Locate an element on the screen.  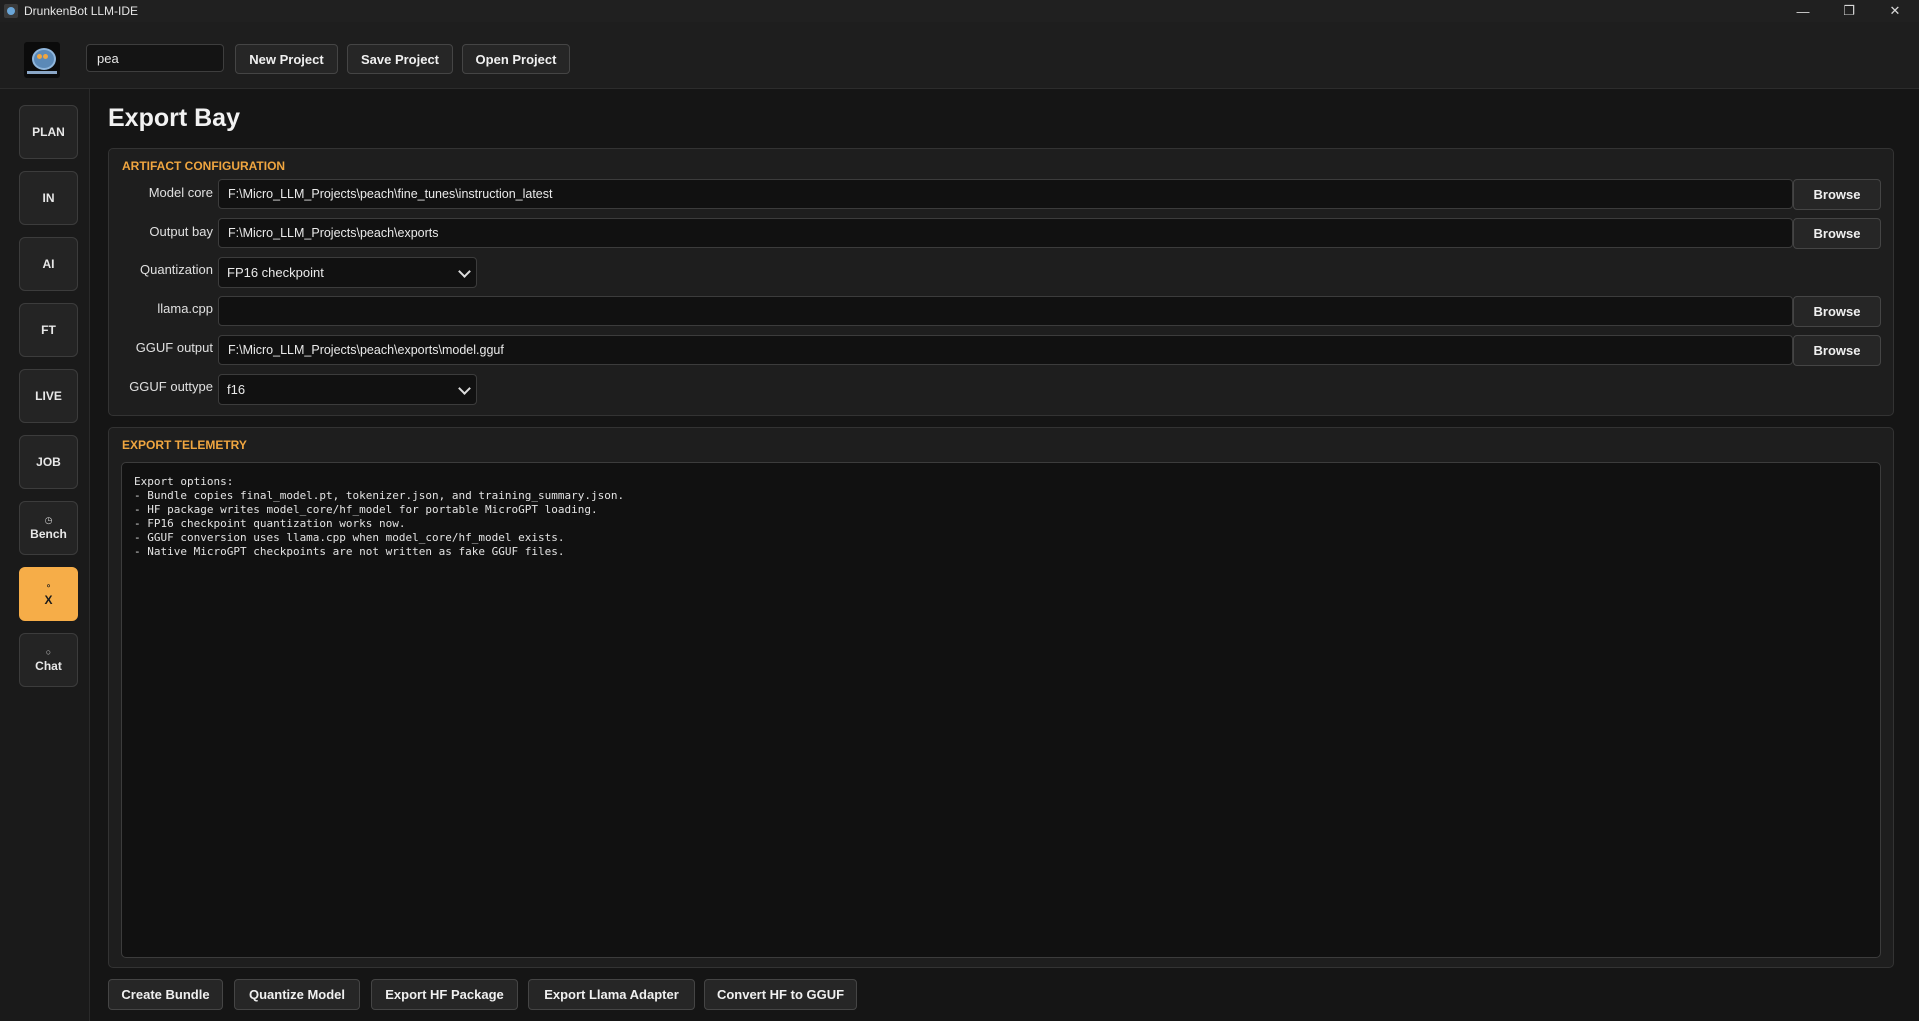
close-icon: ✕ is located at coordinates (1895, 11).